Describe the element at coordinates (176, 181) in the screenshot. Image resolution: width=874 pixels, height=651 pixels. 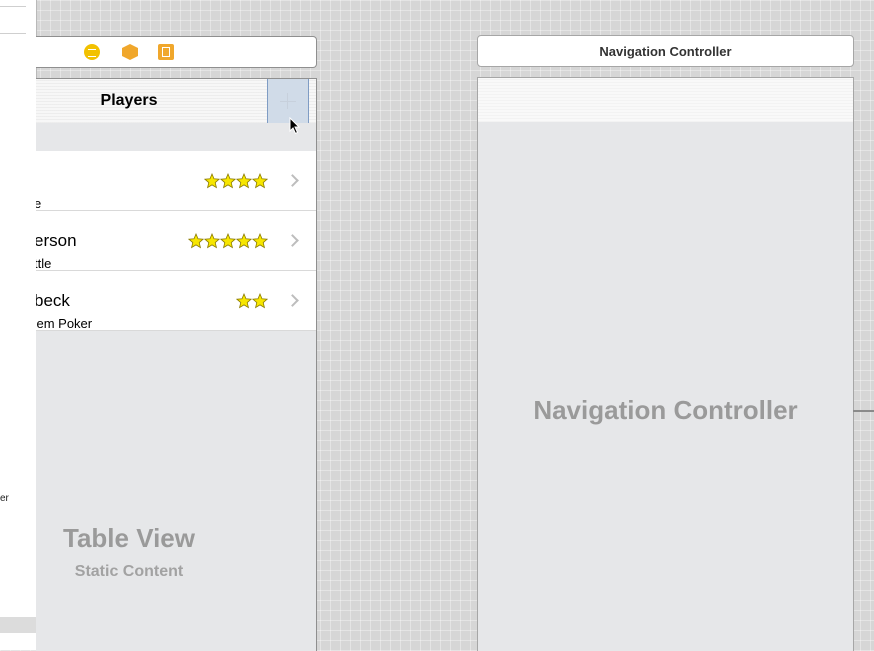
I see `table-row: e` at that location.